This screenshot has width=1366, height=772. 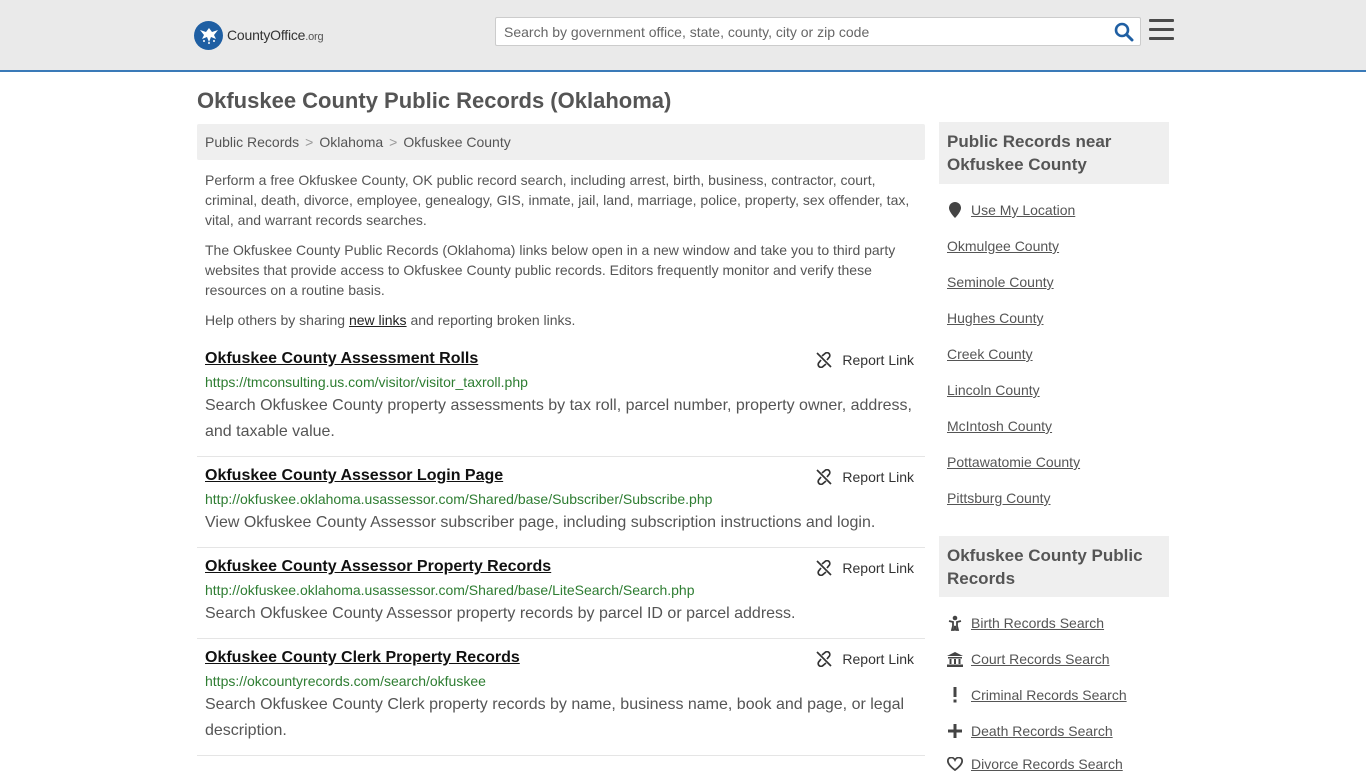 What do you see at coordinates (1042, 731) in the screenshot?
I see `death-records-label: Death Records Search` at bounding box center [1042, 731].